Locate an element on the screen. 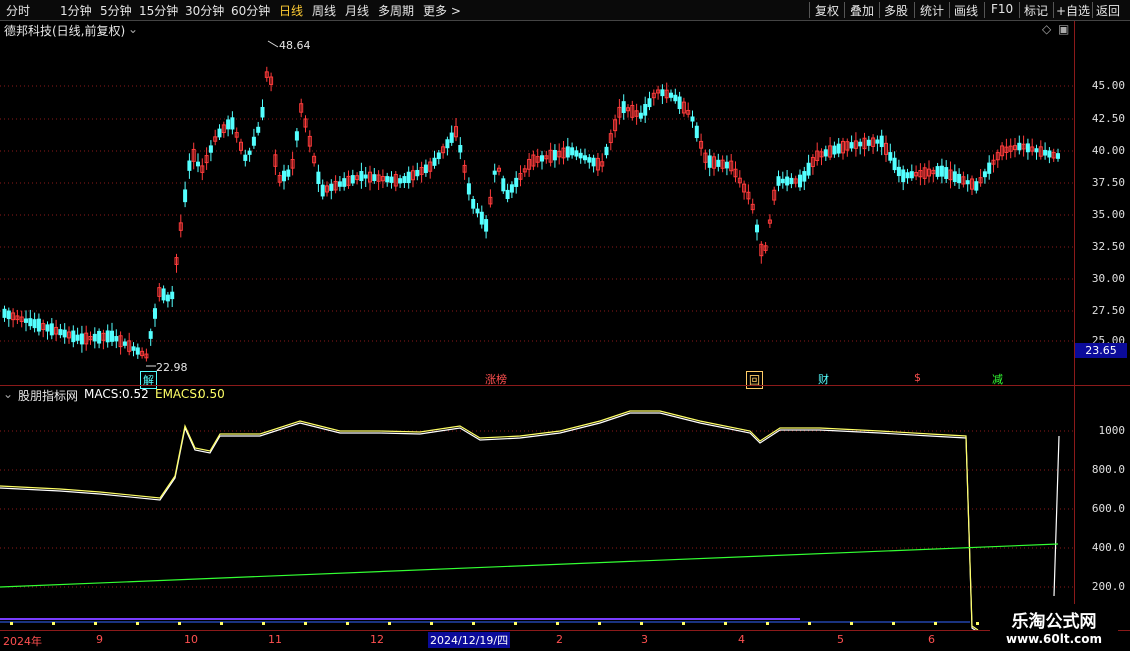 The image size is (1130, 651). last-price-marker: 23.65 is located at coordinates (1101, 350).